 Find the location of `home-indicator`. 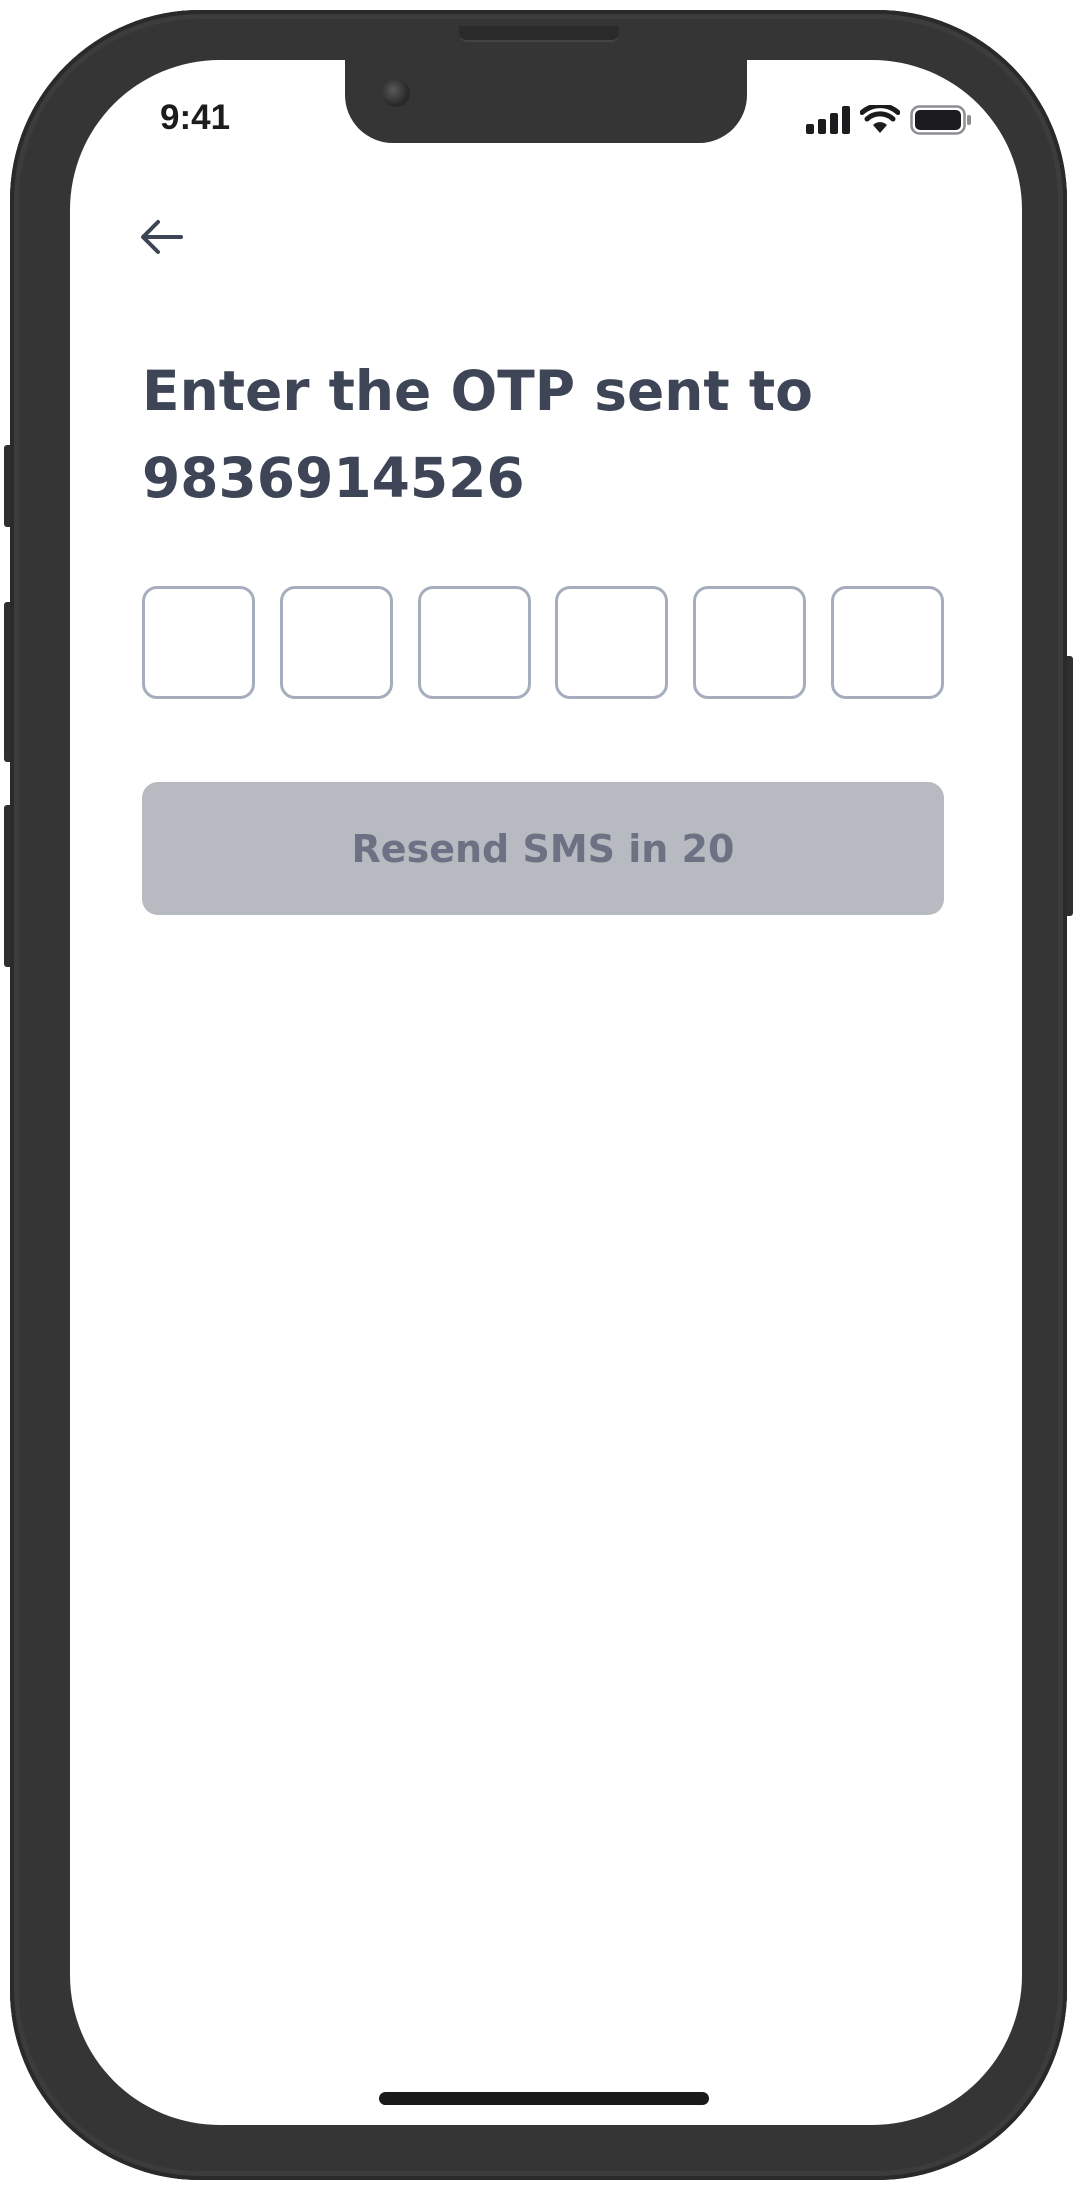

home-indicator is located at coordinates (544, 2098).